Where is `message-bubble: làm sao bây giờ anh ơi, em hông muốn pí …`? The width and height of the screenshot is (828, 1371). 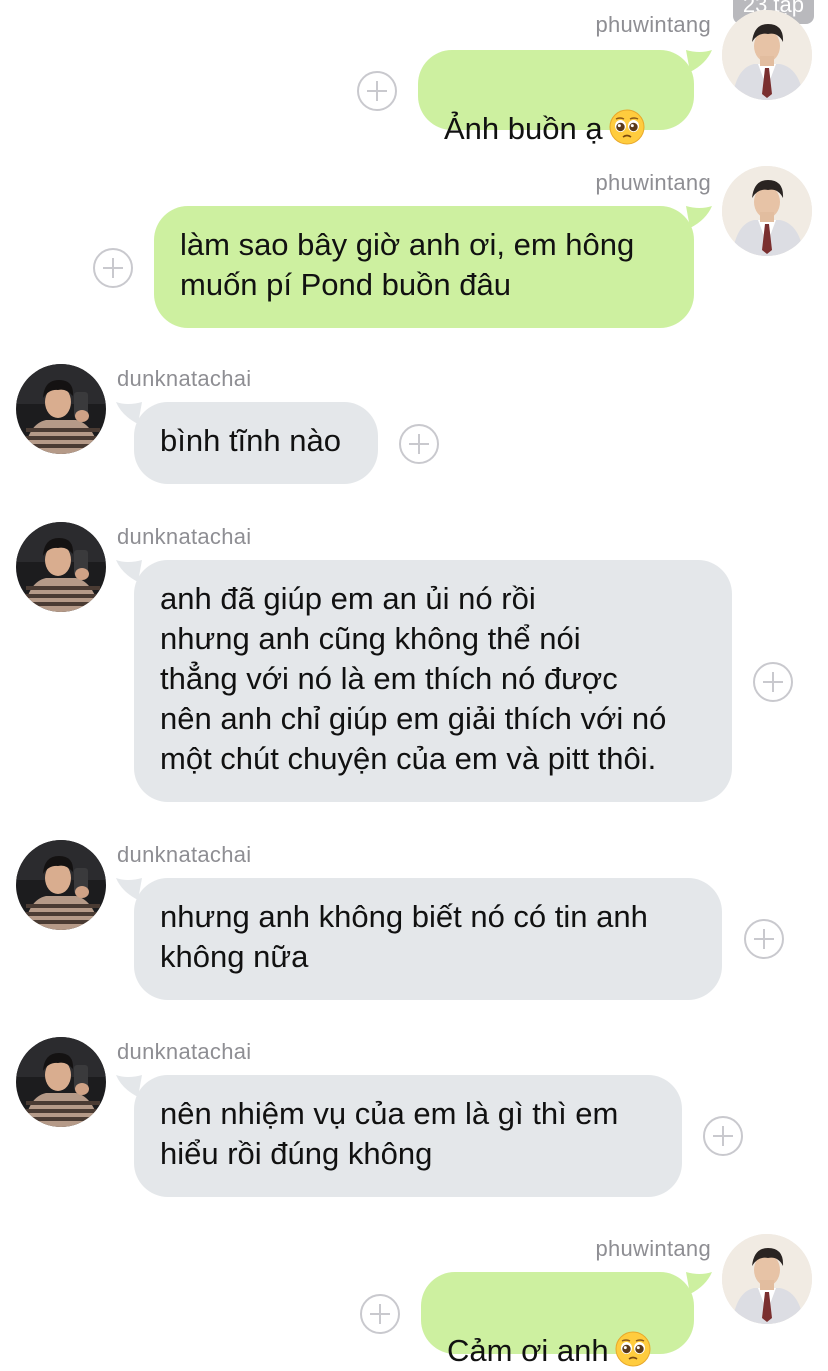 message-bubble: làm sao bây giờ anh ơi, em hông muốn pí … is located at coordinates (424, 267).